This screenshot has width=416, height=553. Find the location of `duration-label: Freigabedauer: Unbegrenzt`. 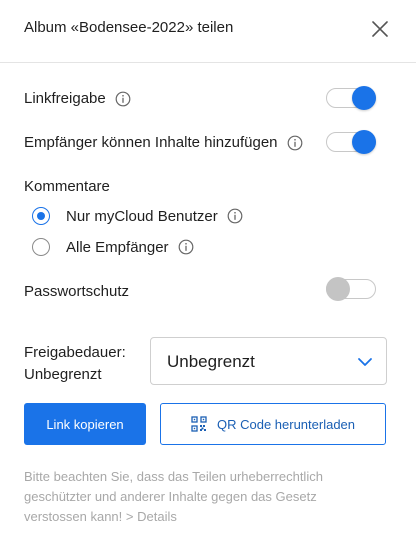

duration-label: Freigabedauer: Unbegrenzt is located at coordinates (75, 364).